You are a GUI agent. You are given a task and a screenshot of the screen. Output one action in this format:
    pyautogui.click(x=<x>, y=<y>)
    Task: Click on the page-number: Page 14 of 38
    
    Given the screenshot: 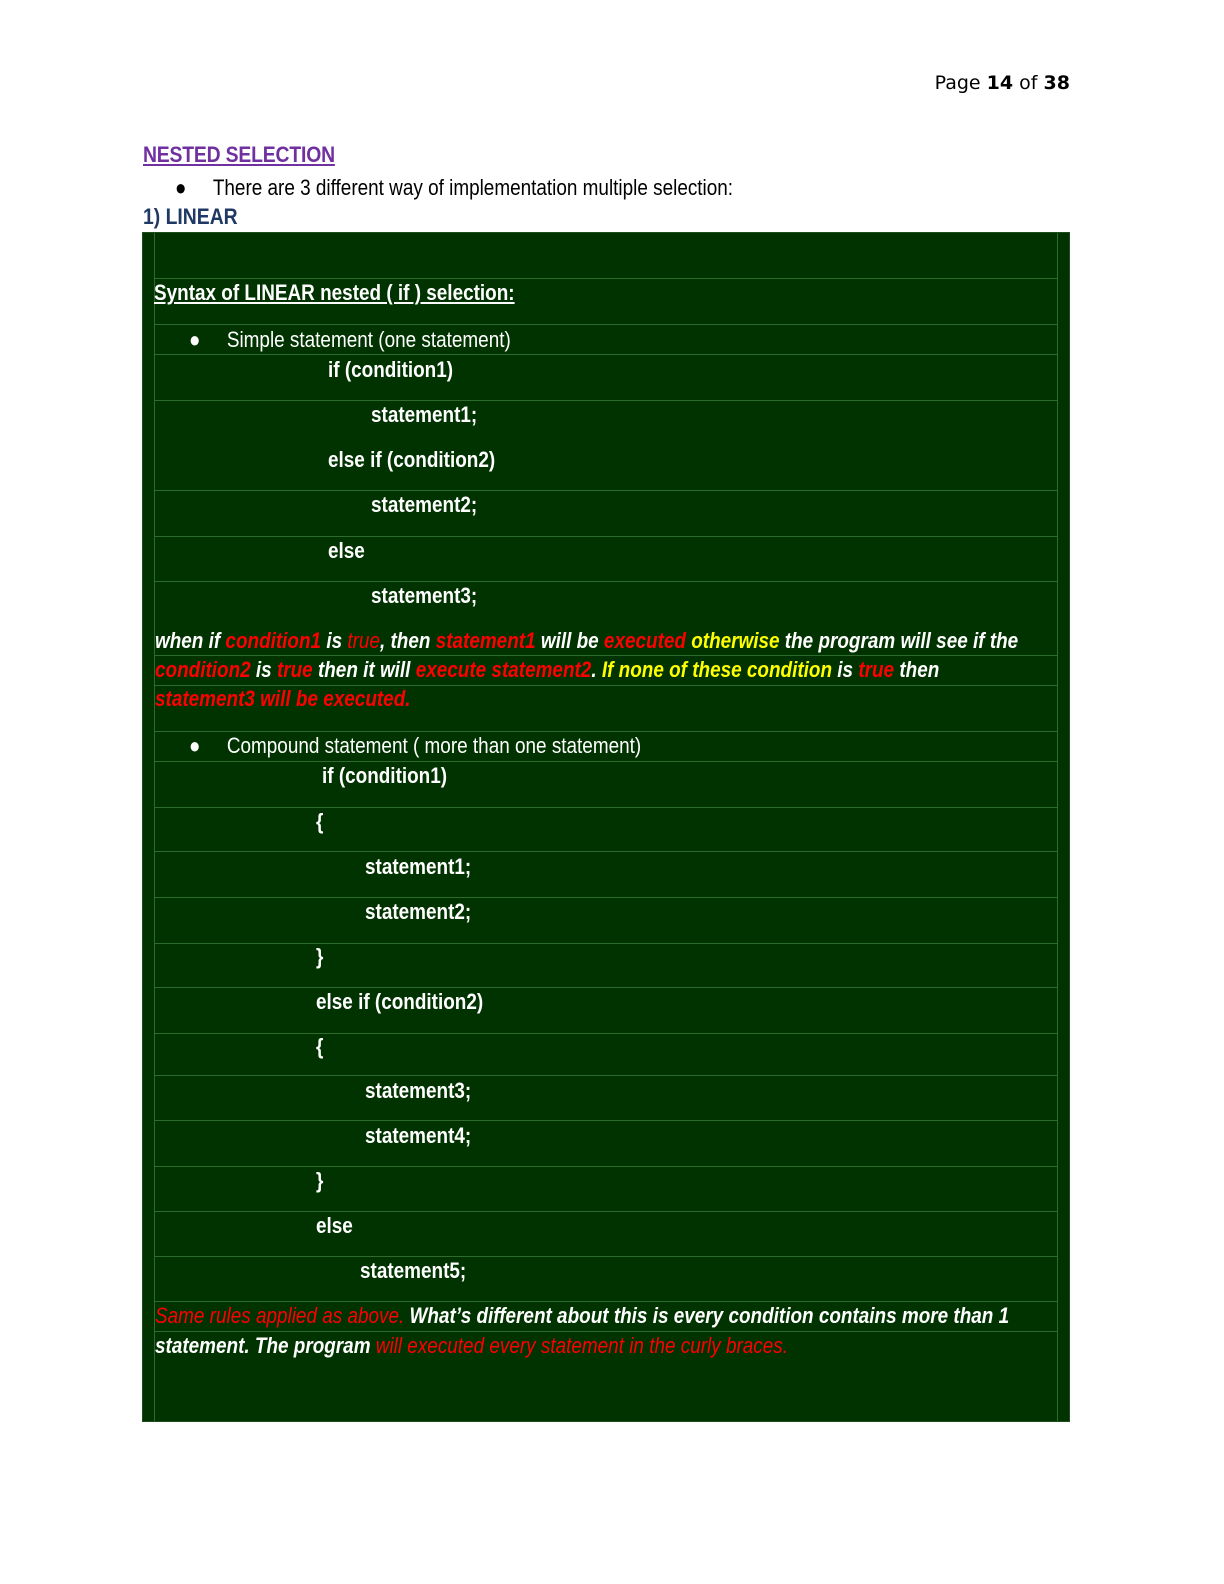 What is the action you would take?
    pyautogui.click(x=995, y=83)
    